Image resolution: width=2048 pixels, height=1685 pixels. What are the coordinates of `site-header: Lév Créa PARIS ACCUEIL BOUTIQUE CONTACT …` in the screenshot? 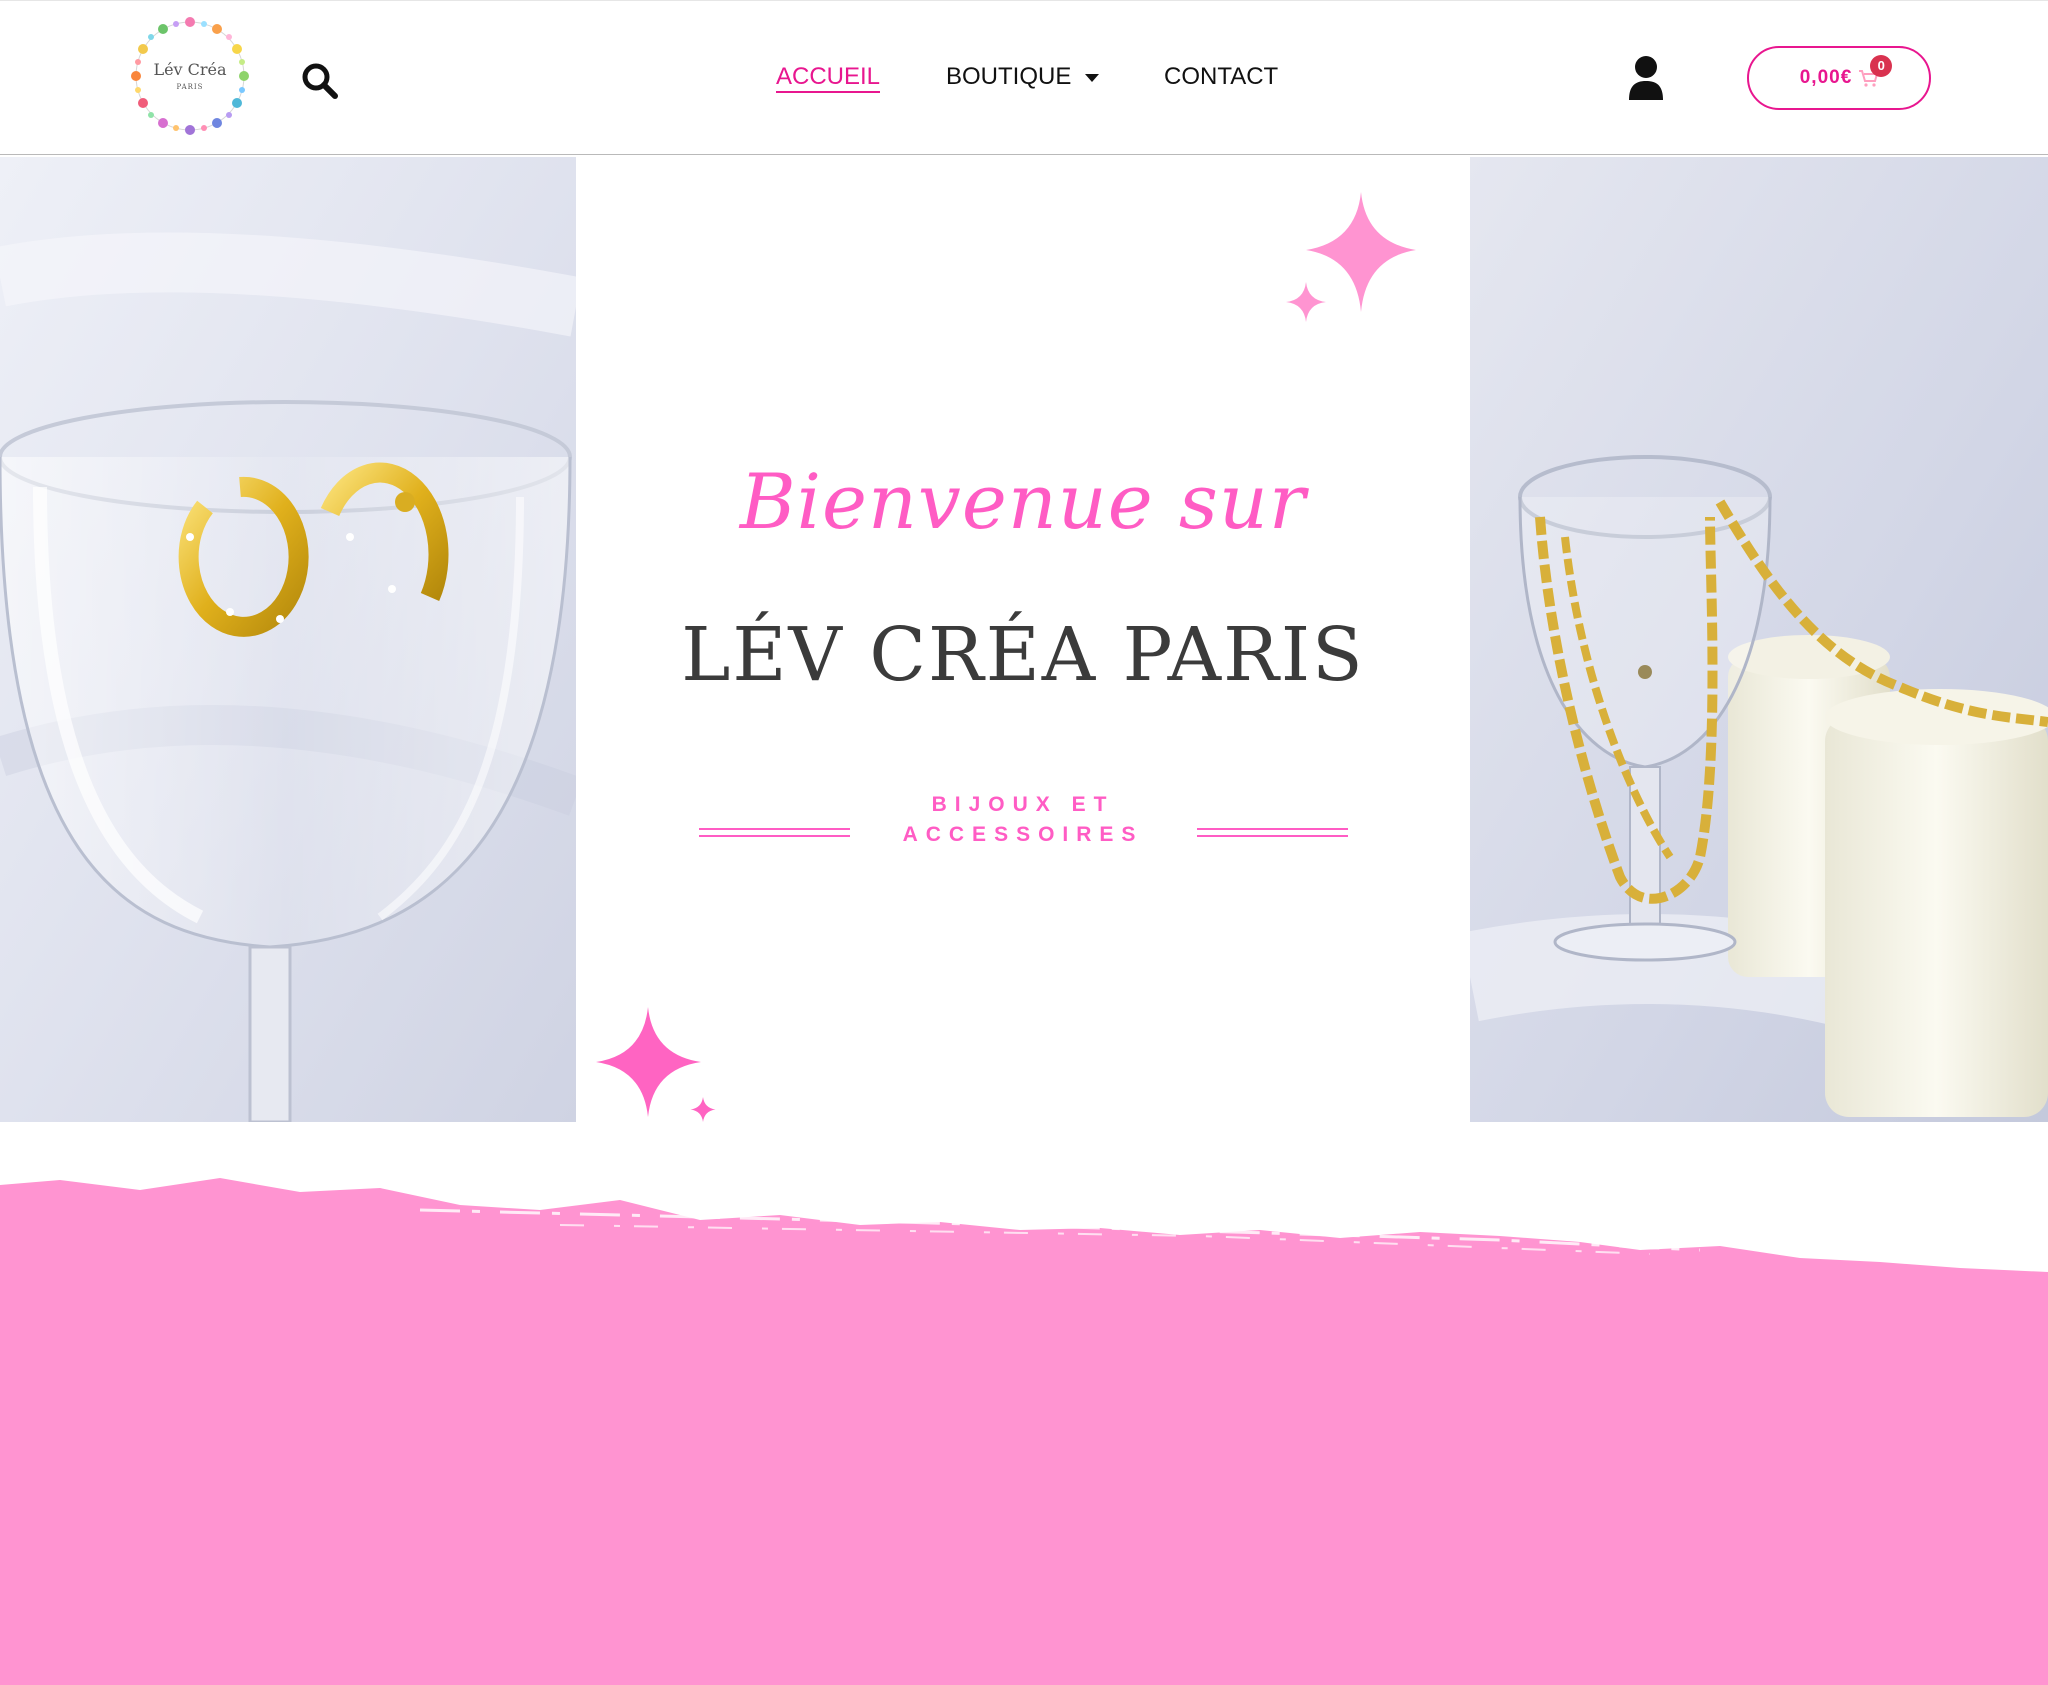 It's located at (1024, 77).